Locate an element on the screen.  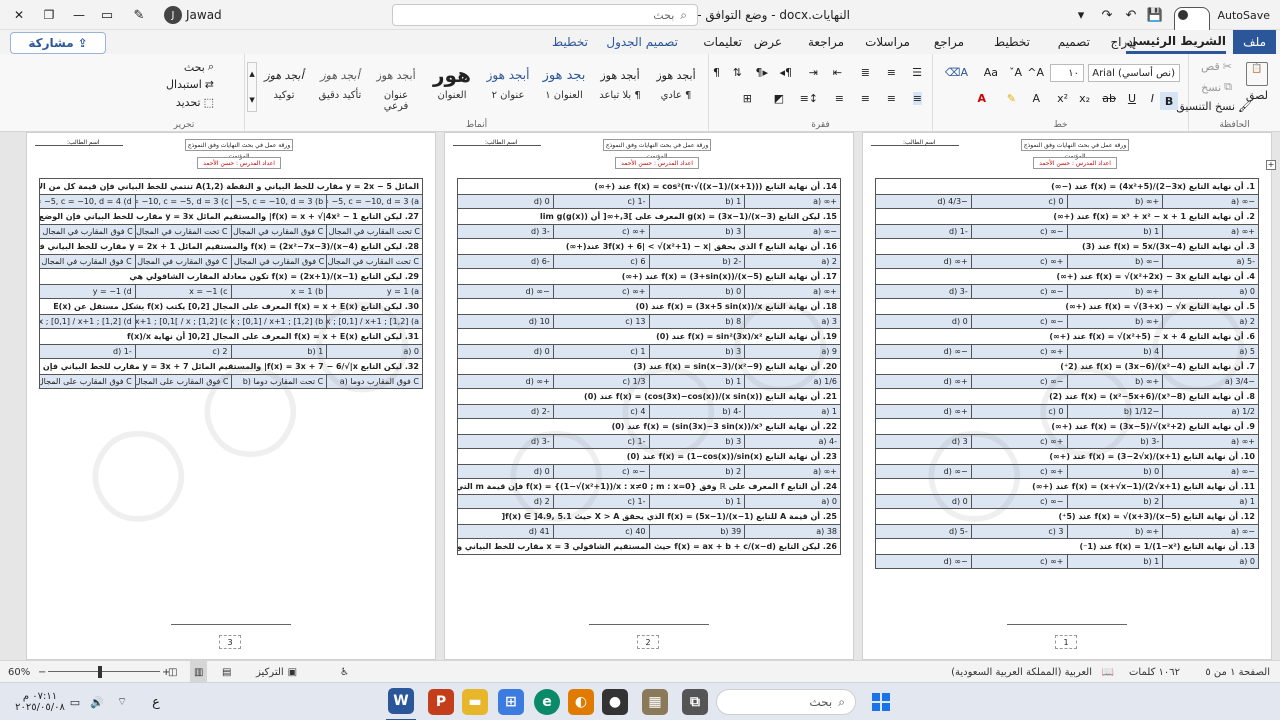
answer-option-cell: -5 (a is located at coordinates (1210, 261).